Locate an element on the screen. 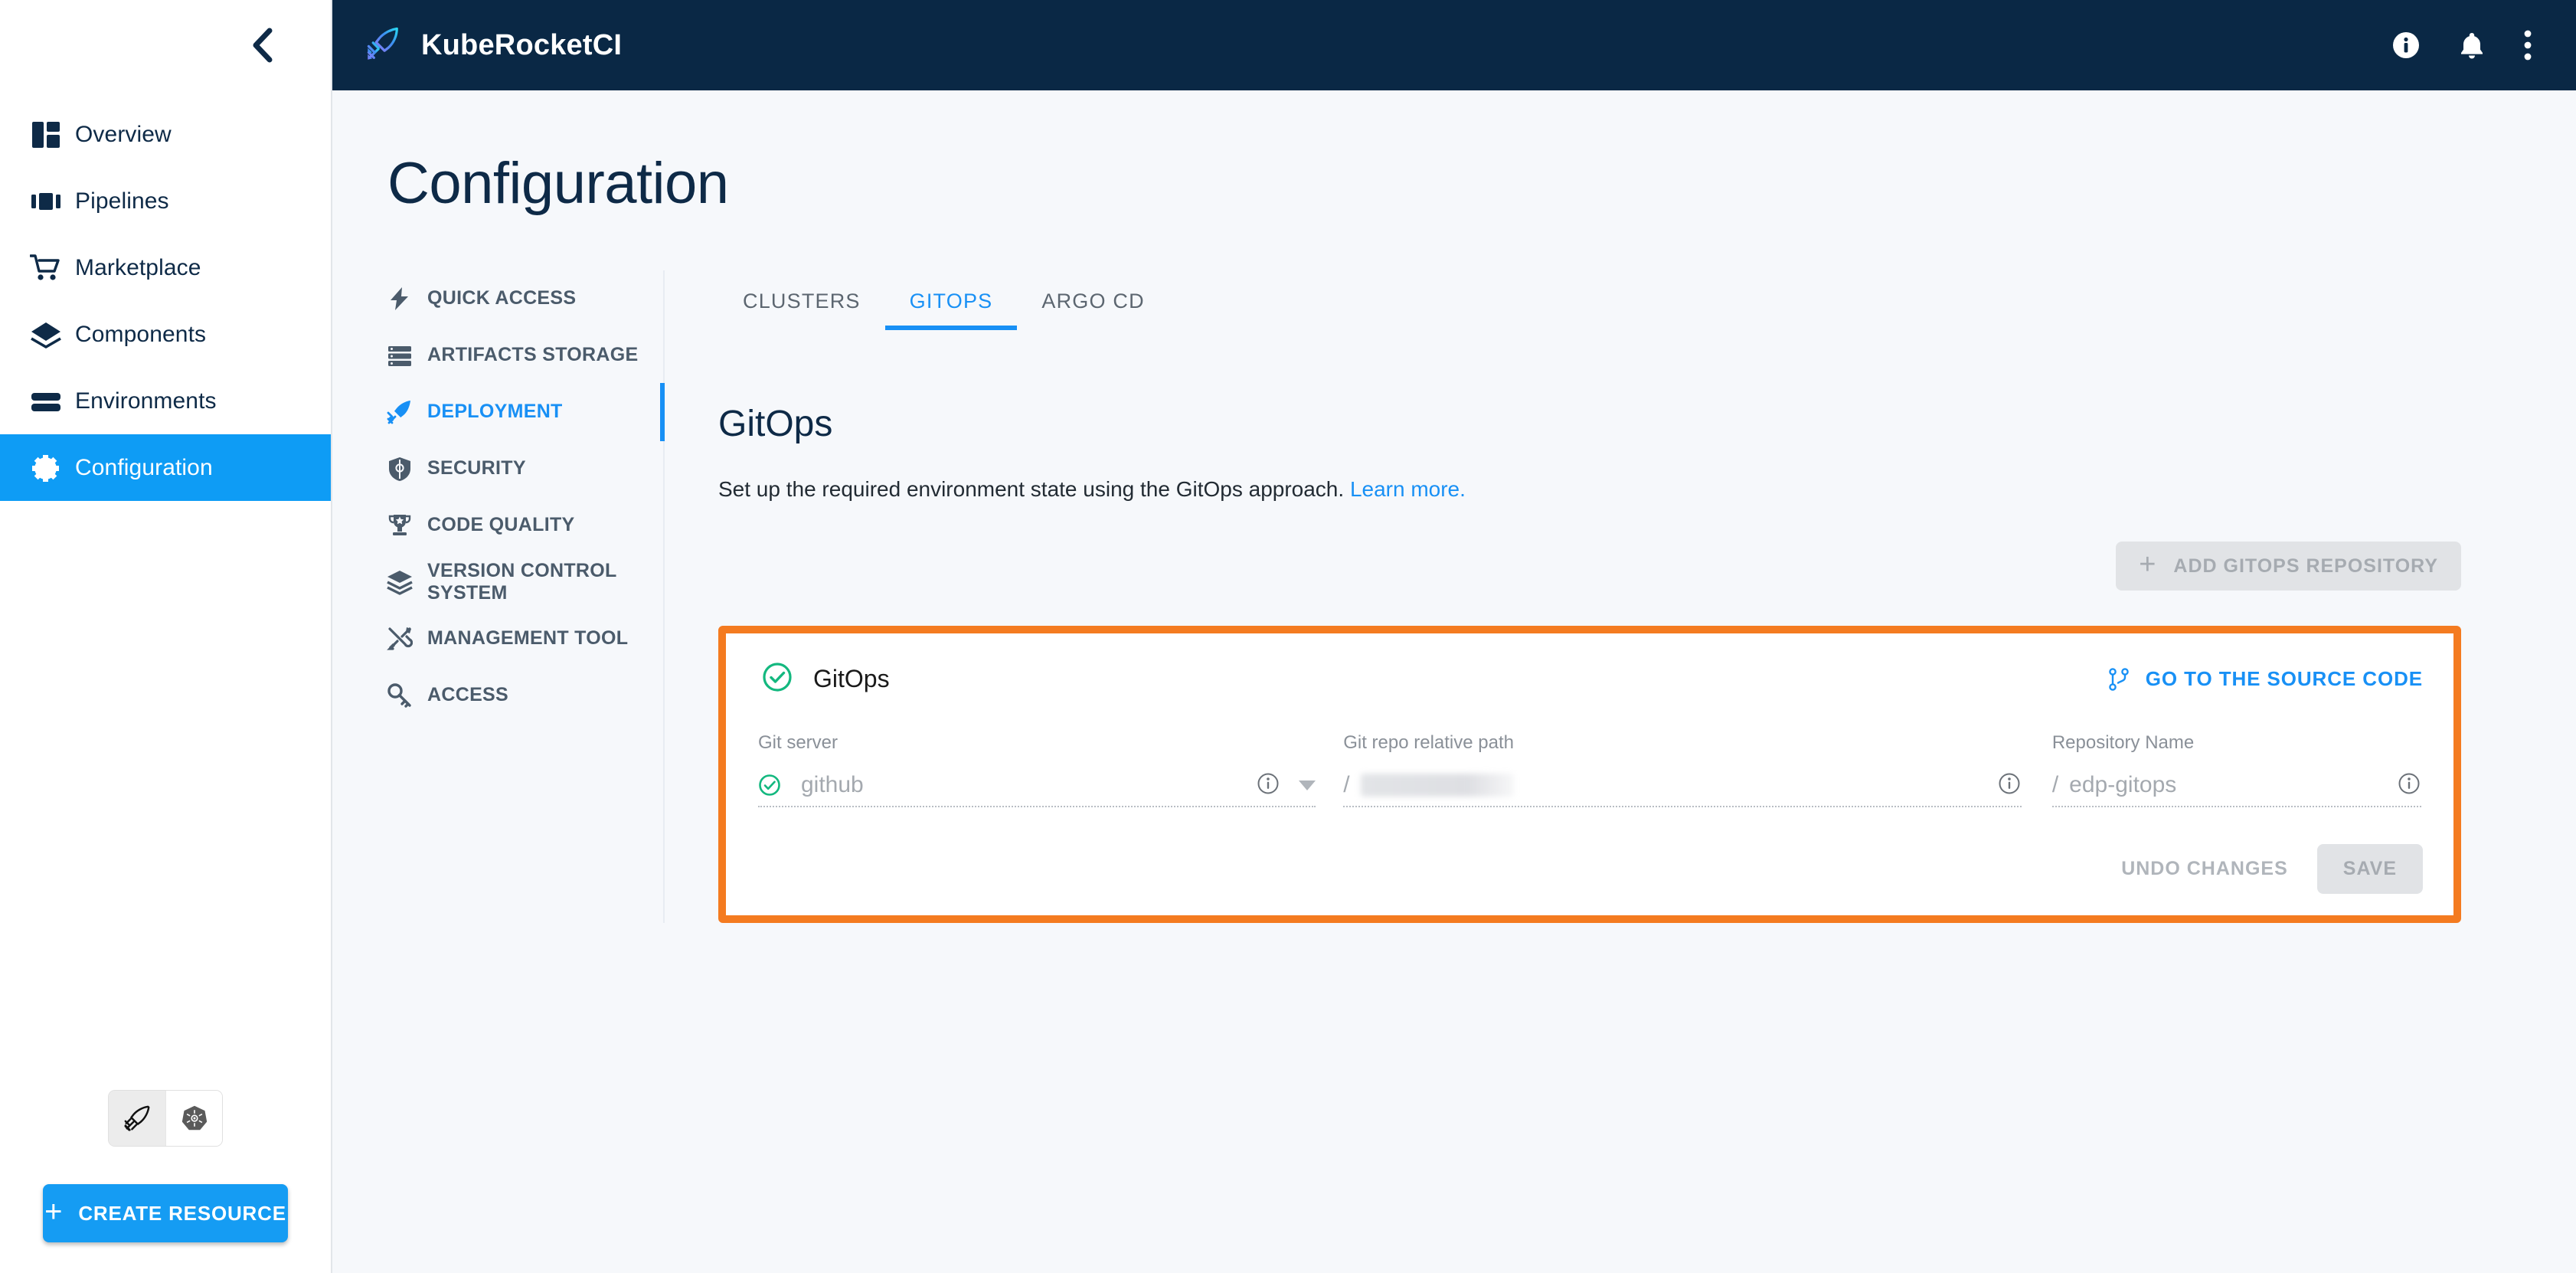 This screenshot has width=2576, height=1273. layers-icon is located at coordinates (46, 334).